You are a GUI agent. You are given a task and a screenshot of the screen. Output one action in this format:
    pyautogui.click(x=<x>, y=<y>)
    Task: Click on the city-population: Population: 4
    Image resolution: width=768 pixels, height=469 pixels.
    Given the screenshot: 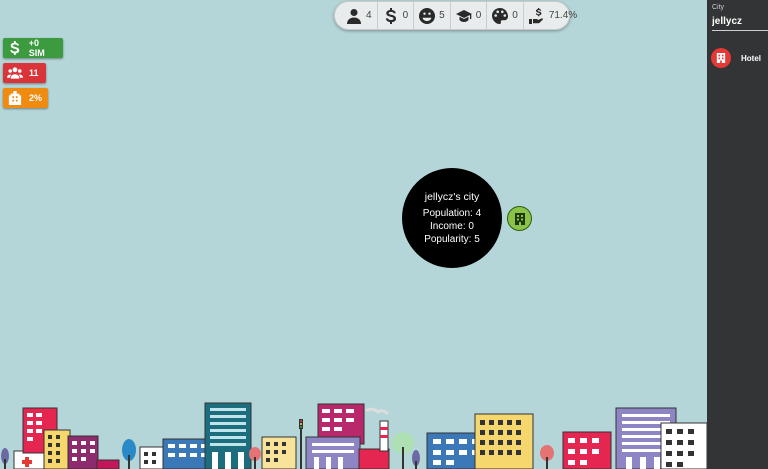 What is the action you would take?
    pyautogui.click(x=452, y=213)
    